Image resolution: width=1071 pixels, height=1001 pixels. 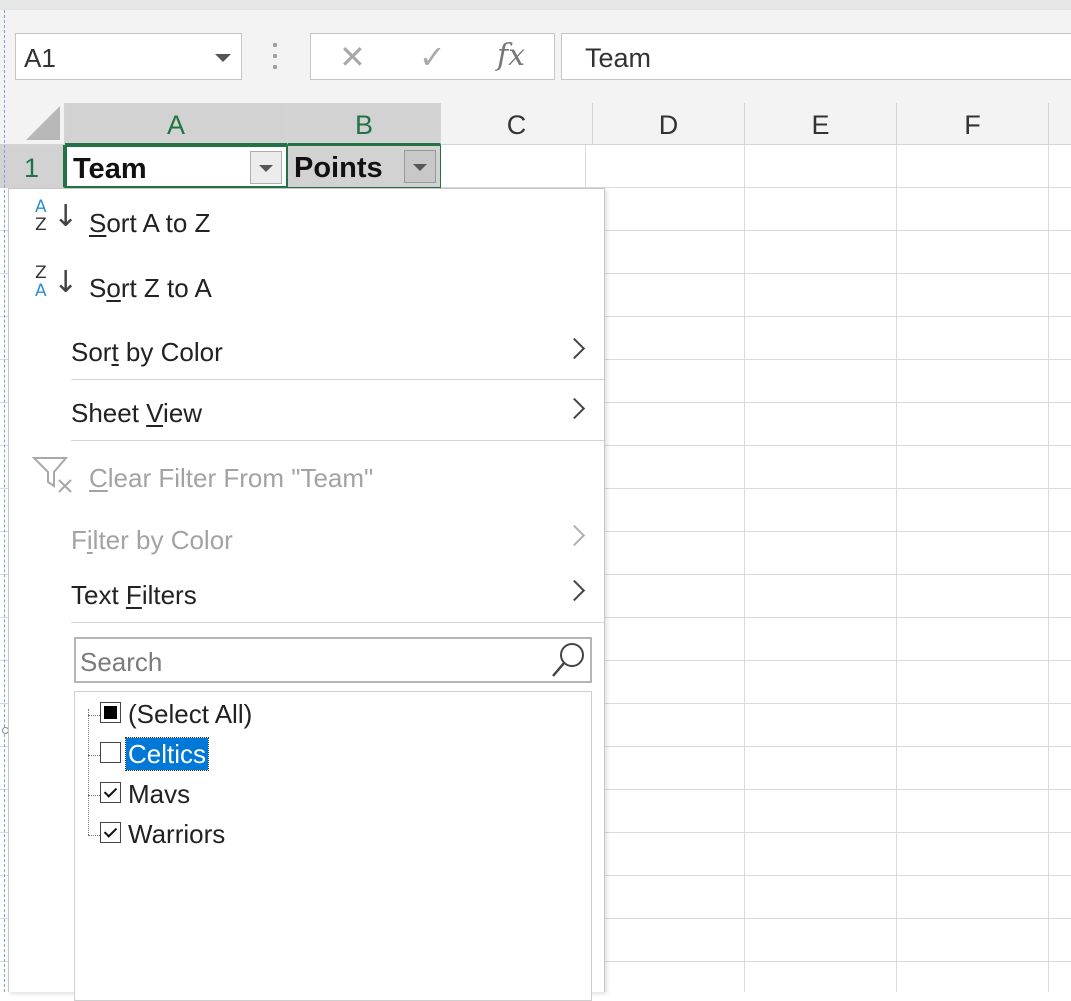 What do you see at coordinates (333, 660) in the screenshot?
I see `filter-search-box: Search` at bounding box center [333, 660].